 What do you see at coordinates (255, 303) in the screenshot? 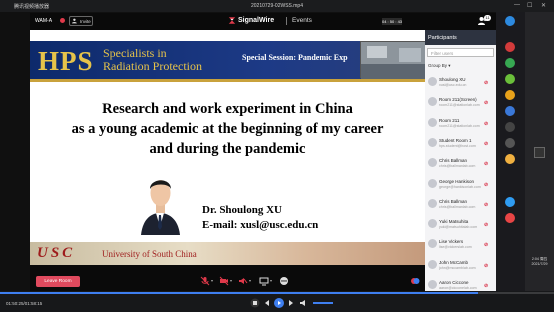
I see `stop-icon` at bounding box center [255, 303].